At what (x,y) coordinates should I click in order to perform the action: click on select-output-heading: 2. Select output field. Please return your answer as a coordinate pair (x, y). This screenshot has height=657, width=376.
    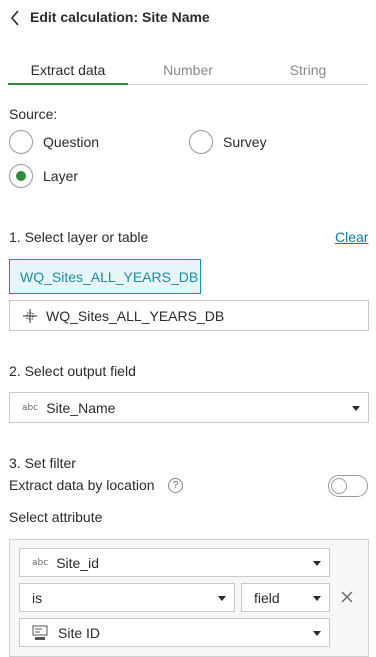
    Looking at the image, I should click on (72, 371).